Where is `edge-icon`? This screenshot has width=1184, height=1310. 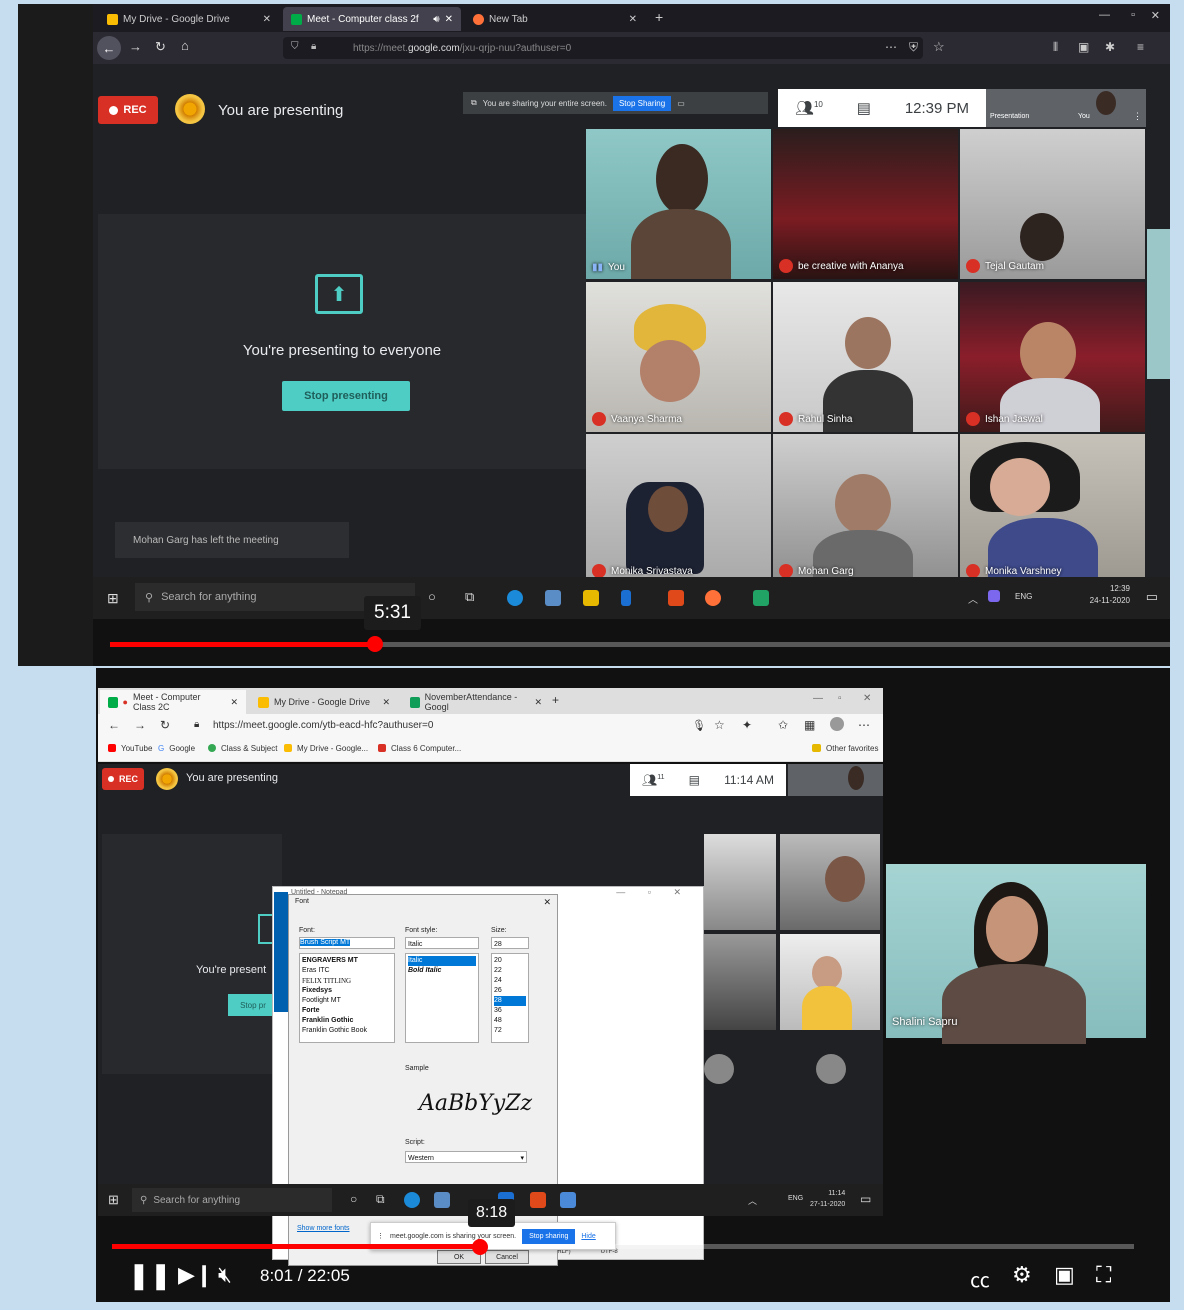 edge-icon is located at coordinates (412, 1200).